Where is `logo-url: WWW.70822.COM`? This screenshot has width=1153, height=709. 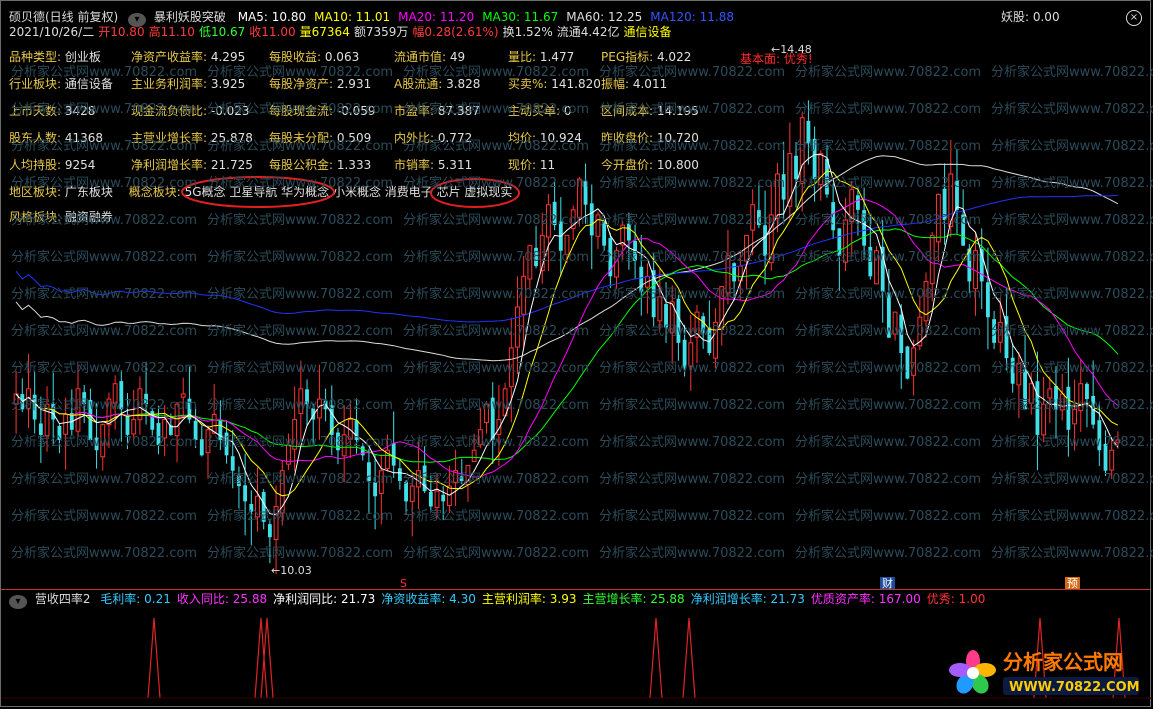 logo-url: WWW.70822.COM is located at coordinates (1074, 687).